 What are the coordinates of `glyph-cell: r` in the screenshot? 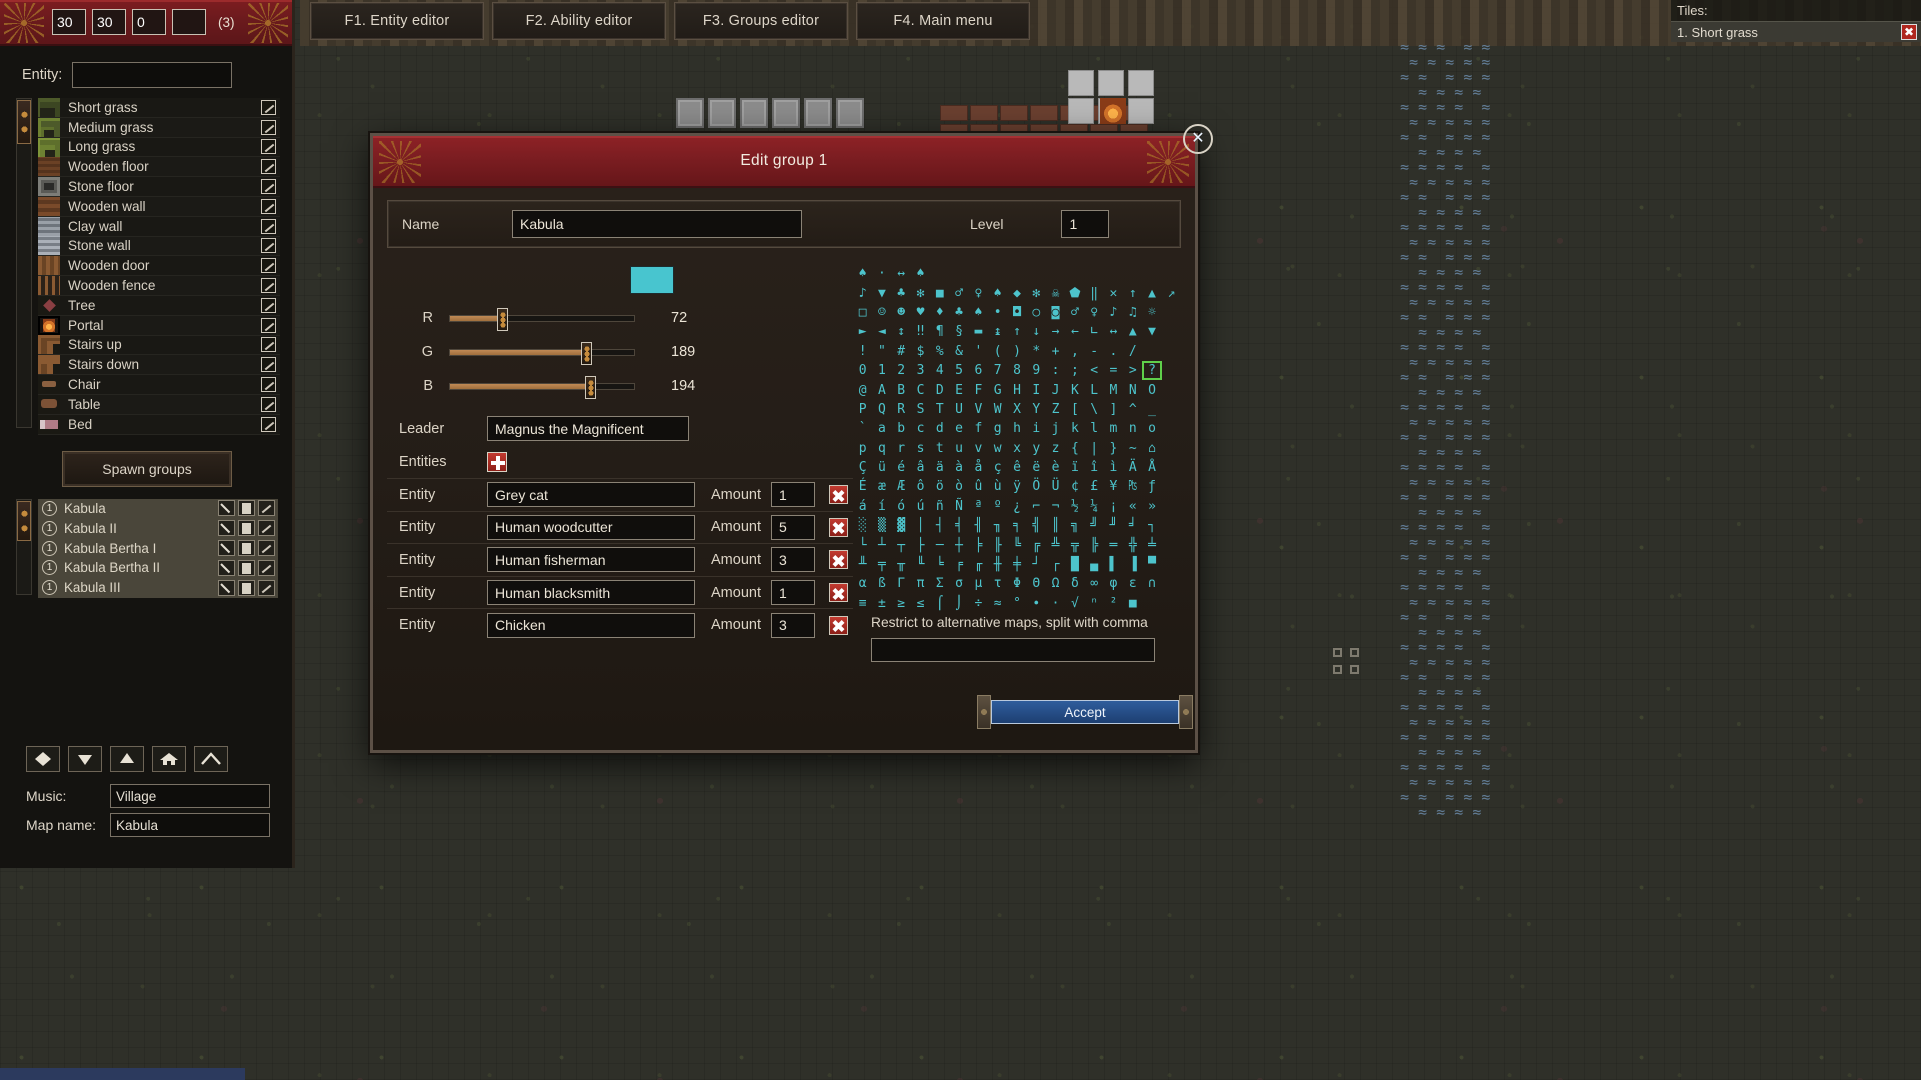 It's located at (901, 448).